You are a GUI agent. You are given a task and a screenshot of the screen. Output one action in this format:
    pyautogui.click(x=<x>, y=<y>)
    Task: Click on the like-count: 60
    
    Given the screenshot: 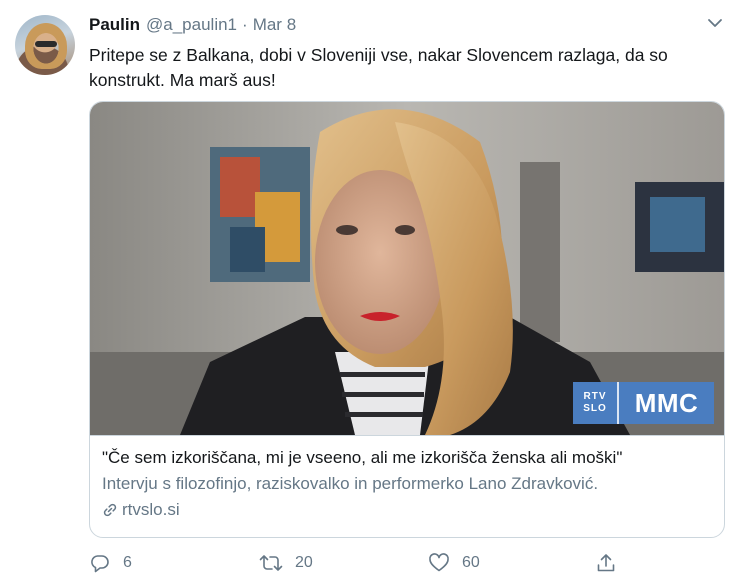 What is the action you would take?
    pyautogui.click(x=471, y=562)
    